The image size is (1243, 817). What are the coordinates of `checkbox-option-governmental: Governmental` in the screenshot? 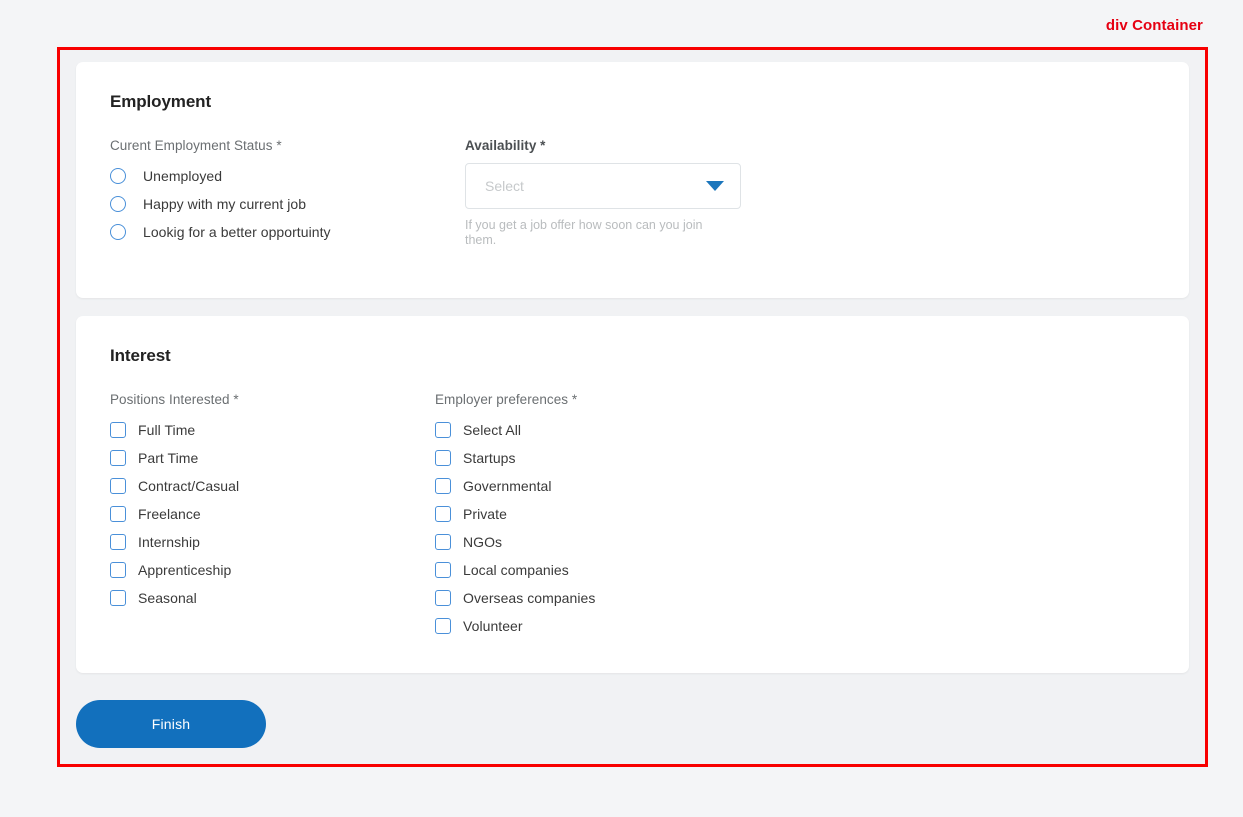 It's located at (795, 486).